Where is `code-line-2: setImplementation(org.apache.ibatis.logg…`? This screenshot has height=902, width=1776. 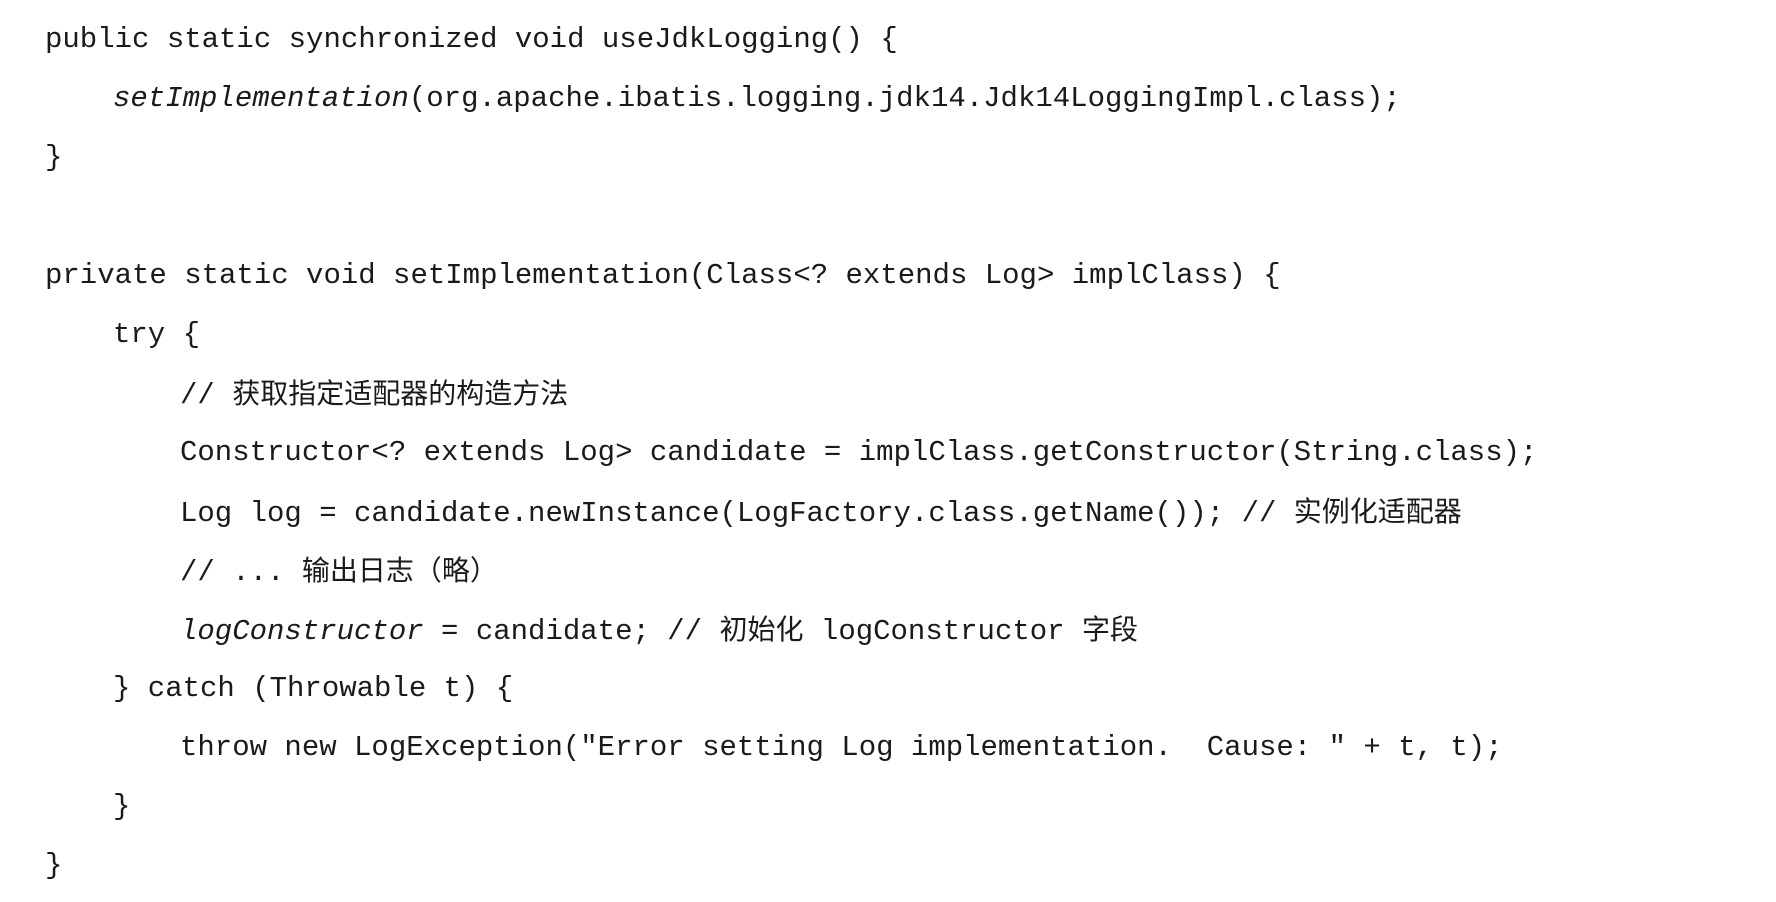 code-line-2: setImplementation(org.apache.ibatis.logg… is located at coordinates (905, 98).